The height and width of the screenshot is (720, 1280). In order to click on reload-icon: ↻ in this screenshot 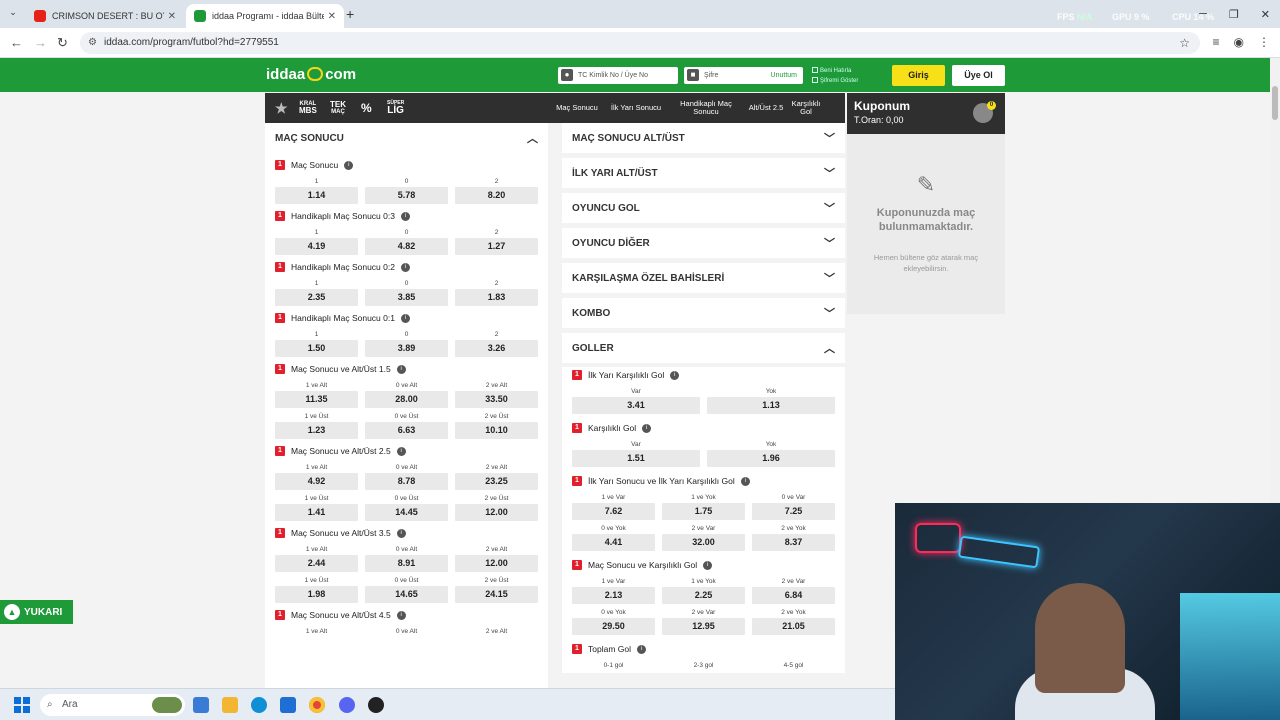, I will do `click(62, 43)`.